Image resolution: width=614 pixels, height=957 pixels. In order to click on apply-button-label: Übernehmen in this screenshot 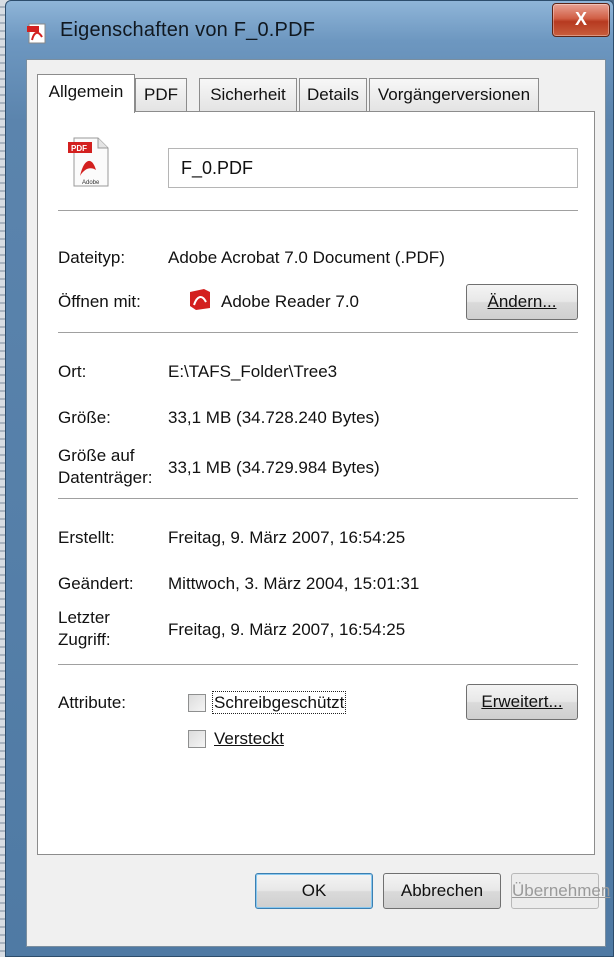, I will do `click(561, 890)`.